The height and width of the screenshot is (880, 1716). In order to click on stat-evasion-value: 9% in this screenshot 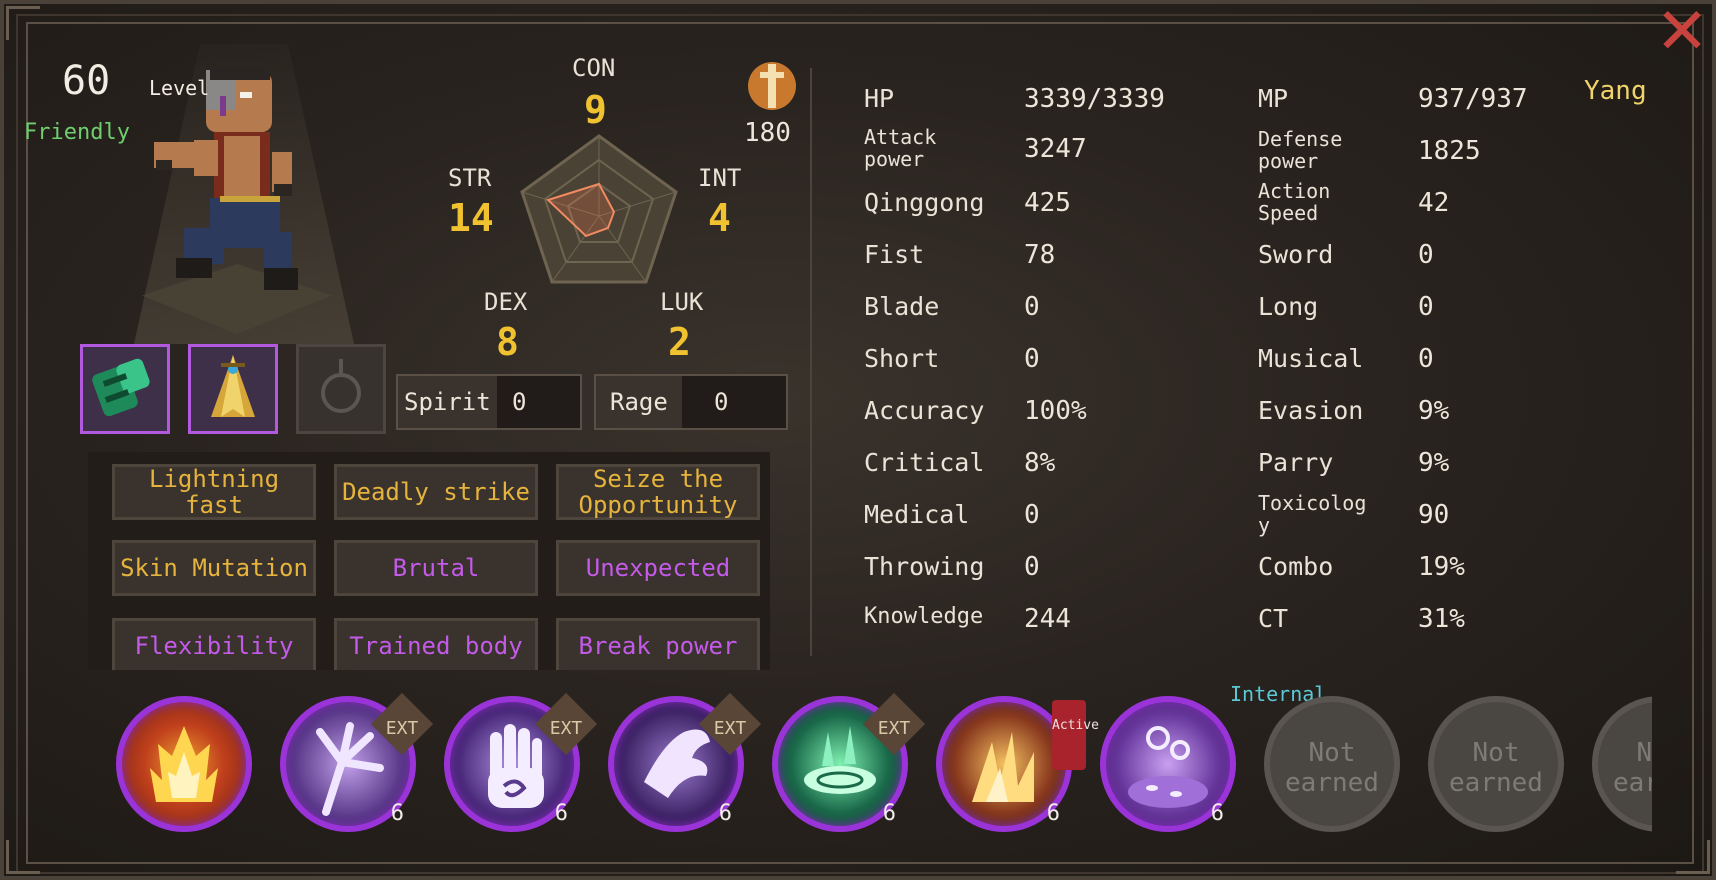, I will do `click(1434, 411)`.